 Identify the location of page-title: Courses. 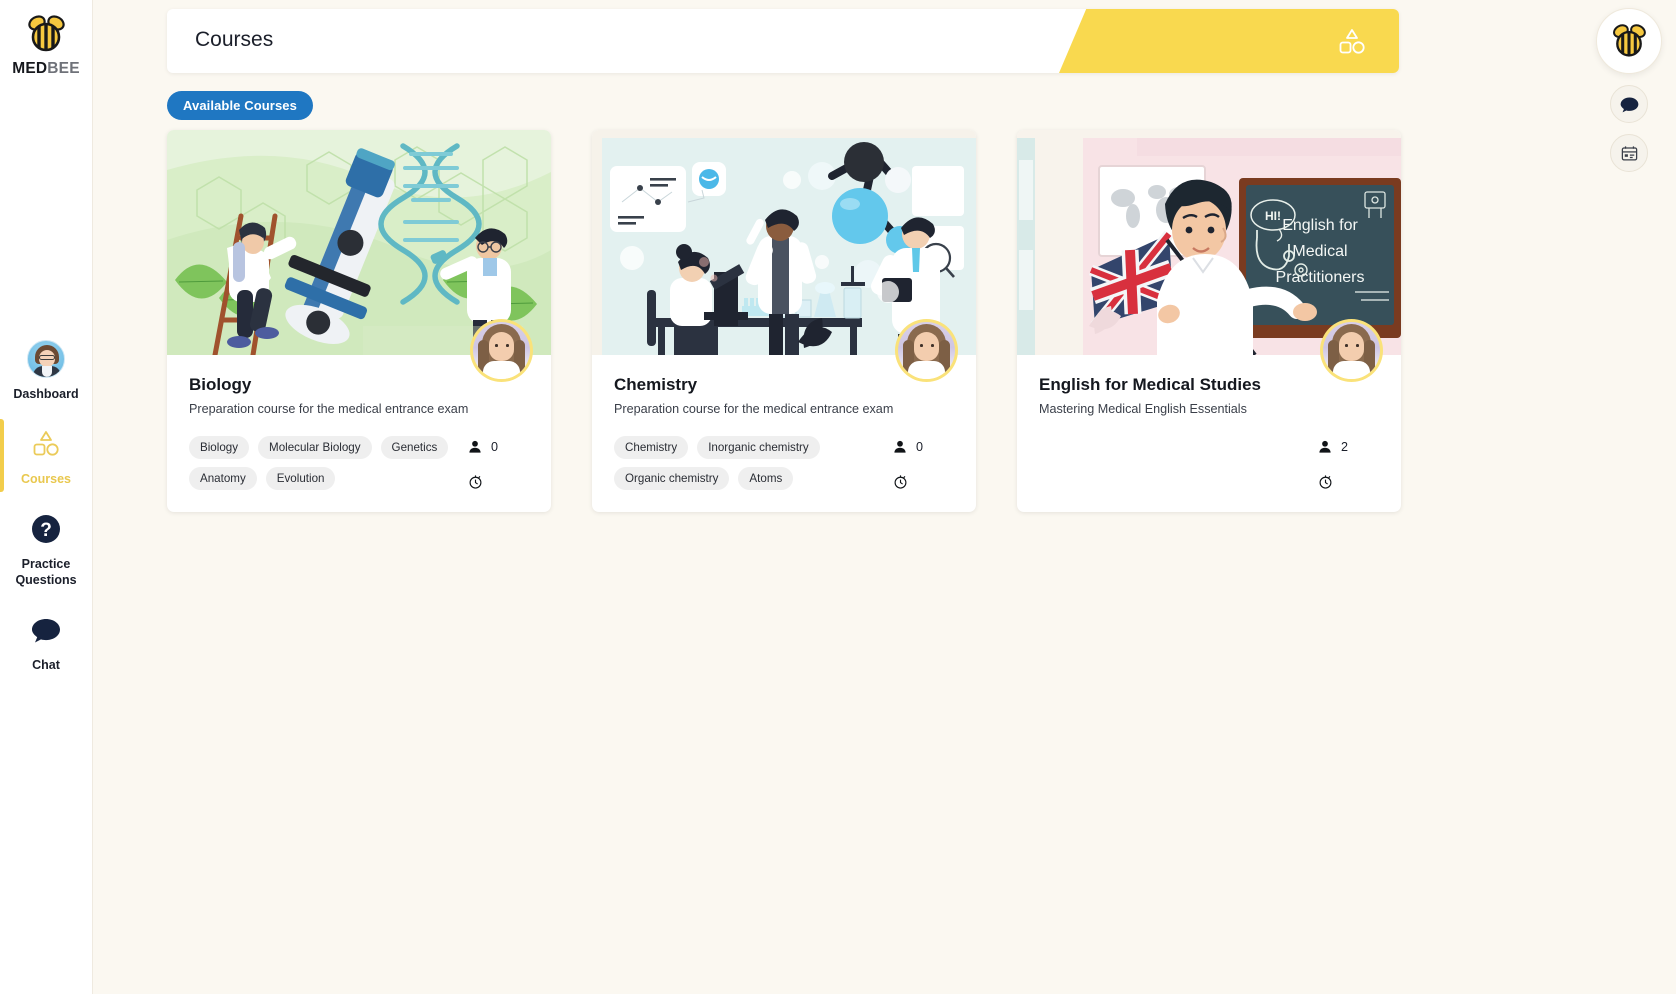
(234, 39).